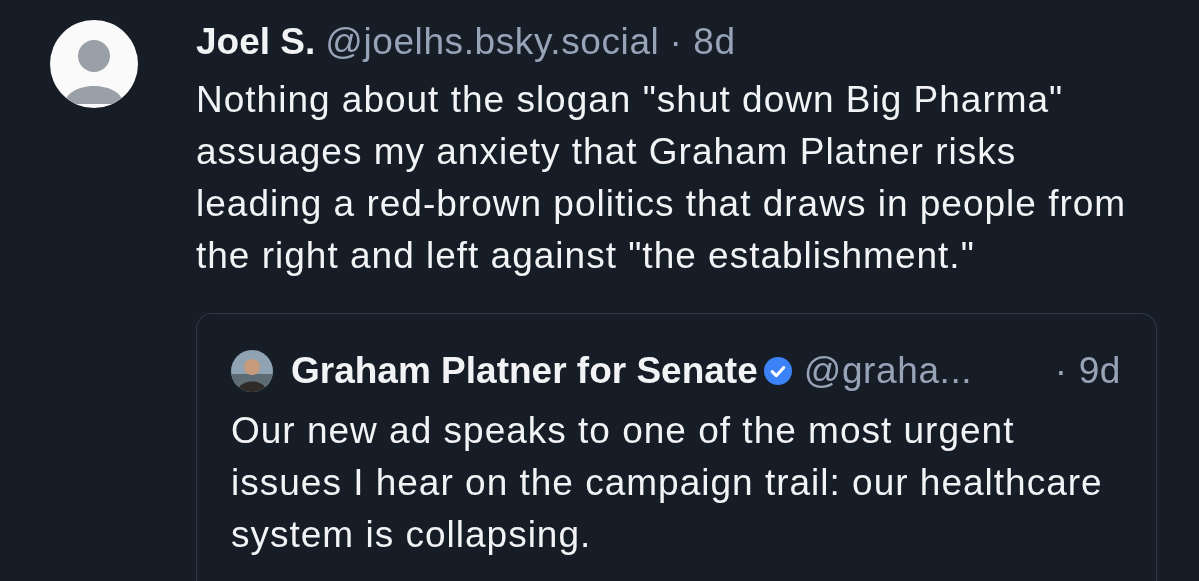 The width and height of the screenshot is (1199, 581). I want to click on quoted-post-time: · 9d, so click(1087, 371).